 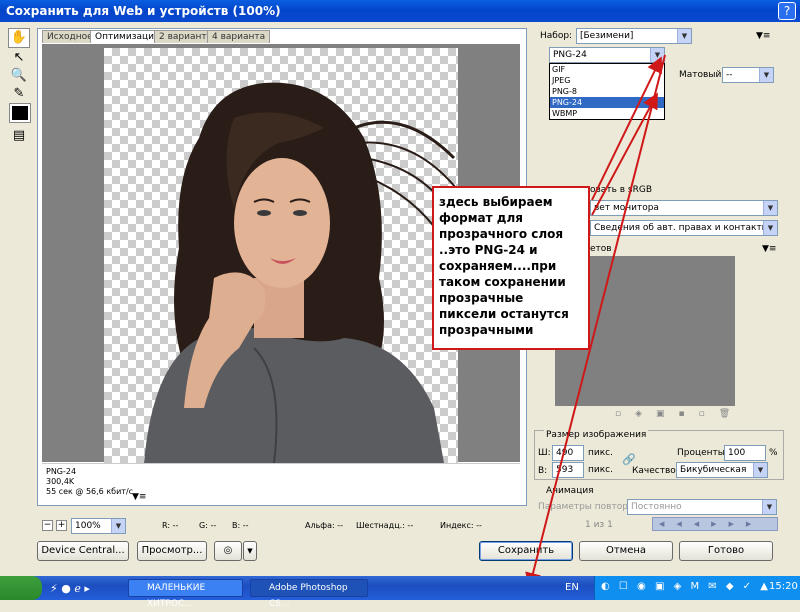 I want to click on quick-launch-icons: ⚡ ● ℯ ▸, so click(x=70, y=588).